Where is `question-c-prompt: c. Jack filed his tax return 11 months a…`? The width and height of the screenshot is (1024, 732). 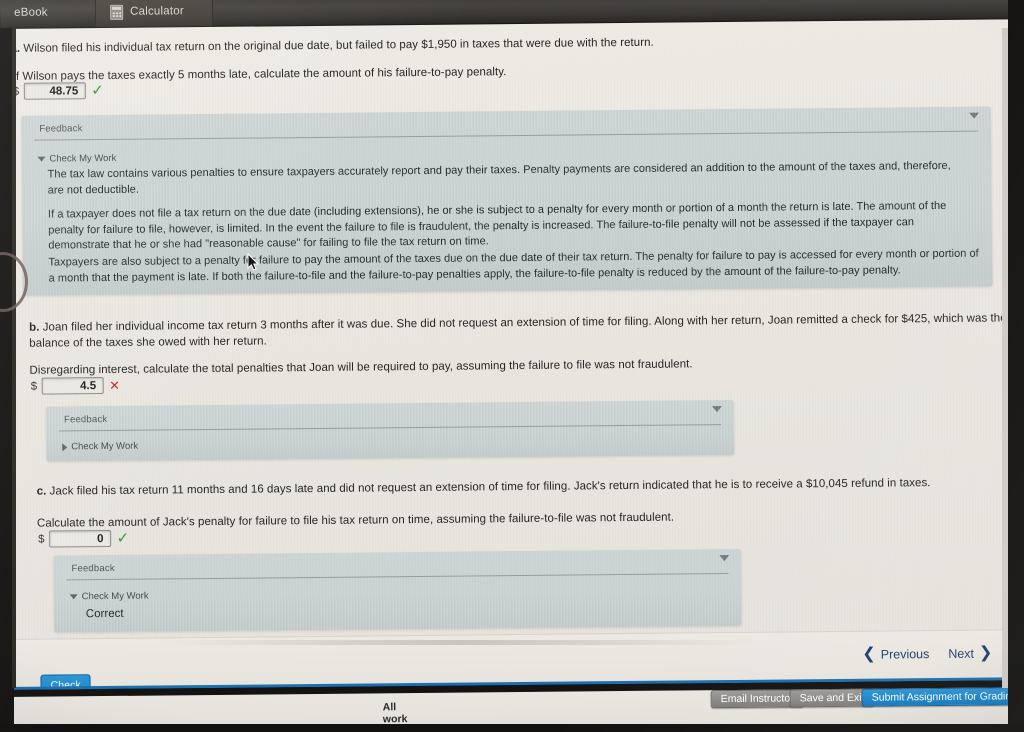 question-c-prompt: c. Jack filed his tax return 11 months a… is located at coordinates (529, 486).